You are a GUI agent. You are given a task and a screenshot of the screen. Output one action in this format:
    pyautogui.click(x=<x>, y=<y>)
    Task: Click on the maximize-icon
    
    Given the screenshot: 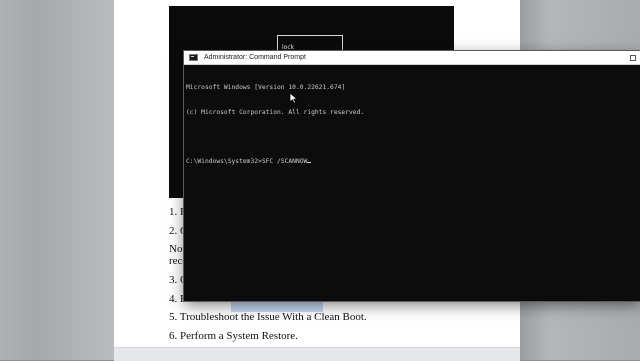 What is the action you would take?
    pyautogui.click(x=633, y=57)
    